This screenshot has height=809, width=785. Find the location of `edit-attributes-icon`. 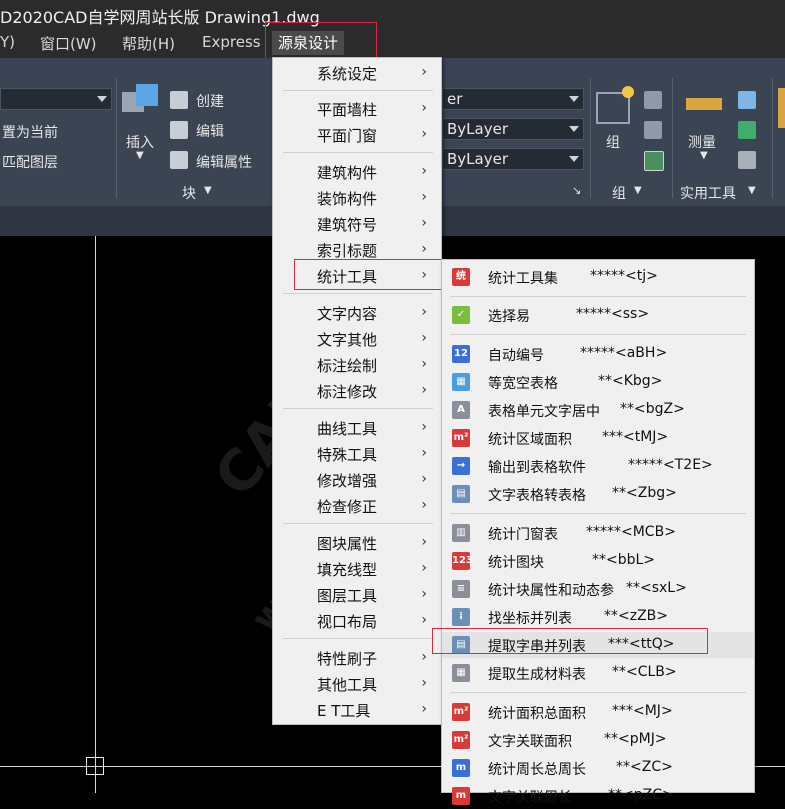

edit-attributes-icon is located at coordinates (179, 160).